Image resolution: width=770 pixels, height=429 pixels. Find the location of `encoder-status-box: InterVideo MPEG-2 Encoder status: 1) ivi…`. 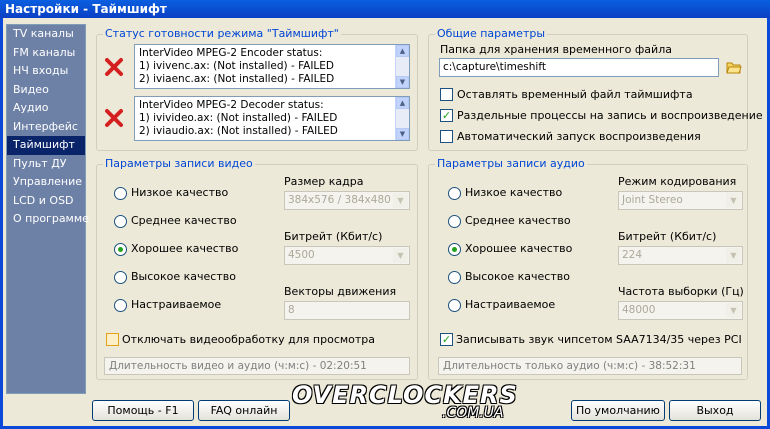

encoder-status-box: InterVideo MPEG-2 Encoder status: 1) ivi… is located at coordinates (272, 66).